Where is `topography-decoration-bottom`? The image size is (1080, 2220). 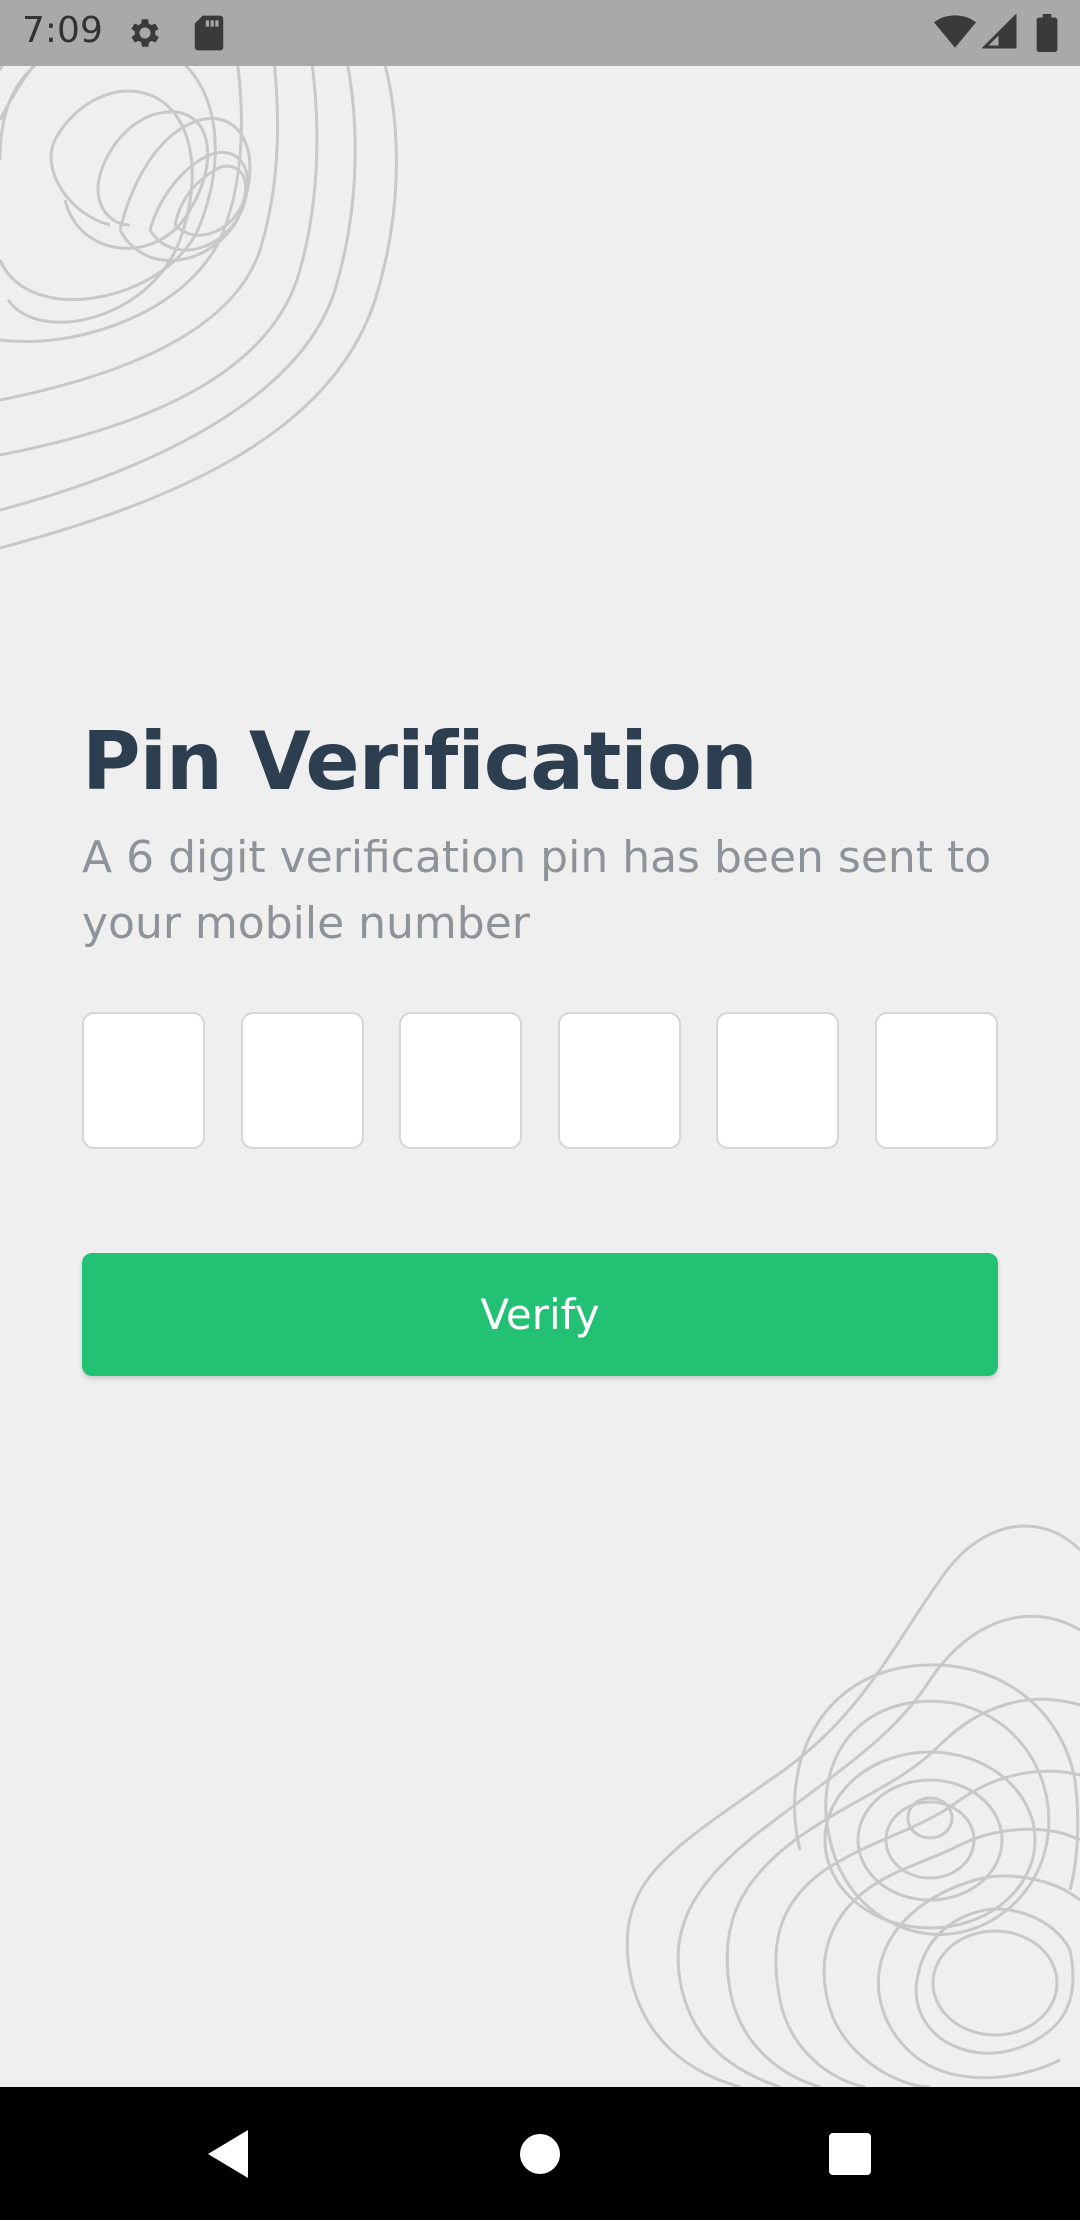 topography-decoration-bottom is located at coordinates (852, 1805).